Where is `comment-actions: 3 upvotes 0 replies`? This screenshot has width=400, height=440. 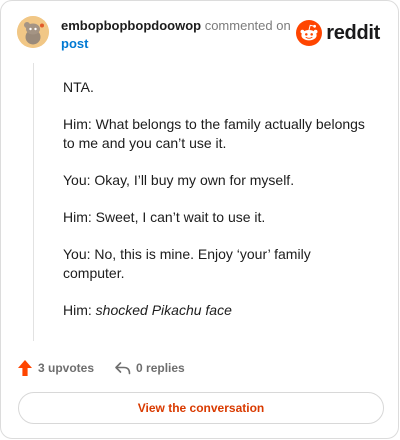
comment-actions: 3 upvotes 0 replies is located at coordinates (101, 368).